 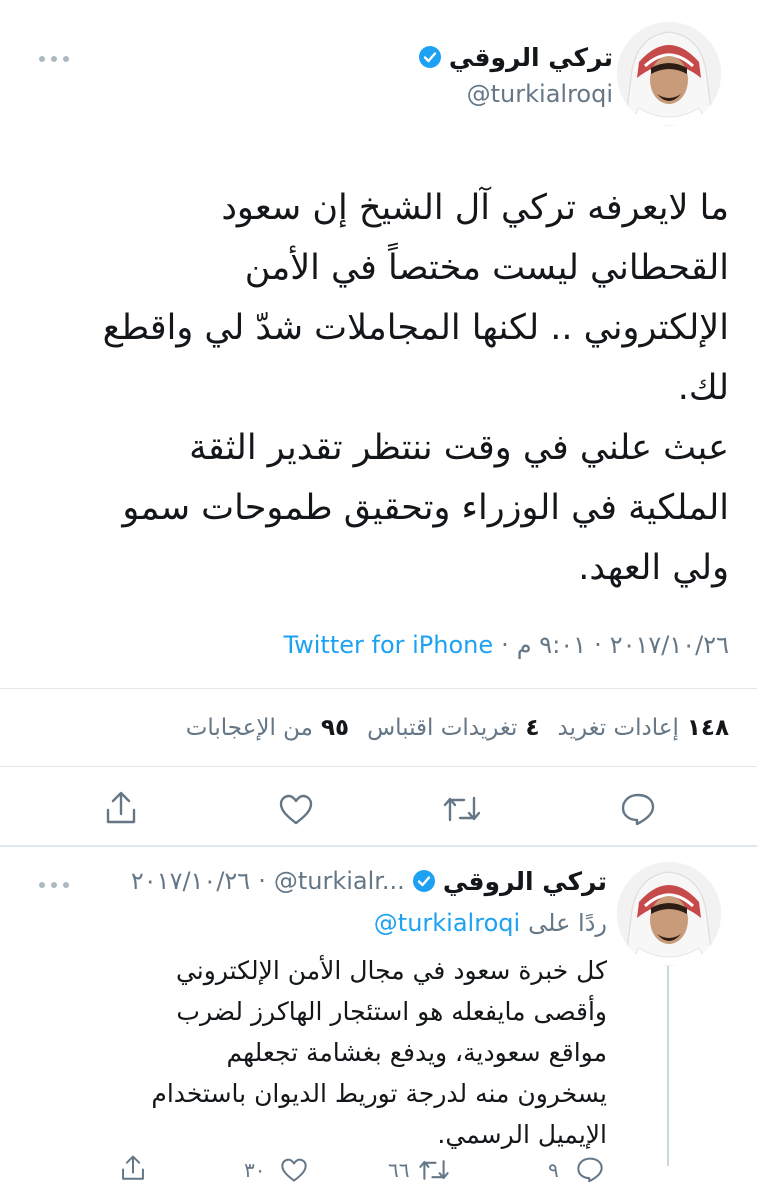 What do you see at coordinates (553, 1170) in the screenshot?
I see `reply-replies-count: ٩` at bounding box center [553, 1170].